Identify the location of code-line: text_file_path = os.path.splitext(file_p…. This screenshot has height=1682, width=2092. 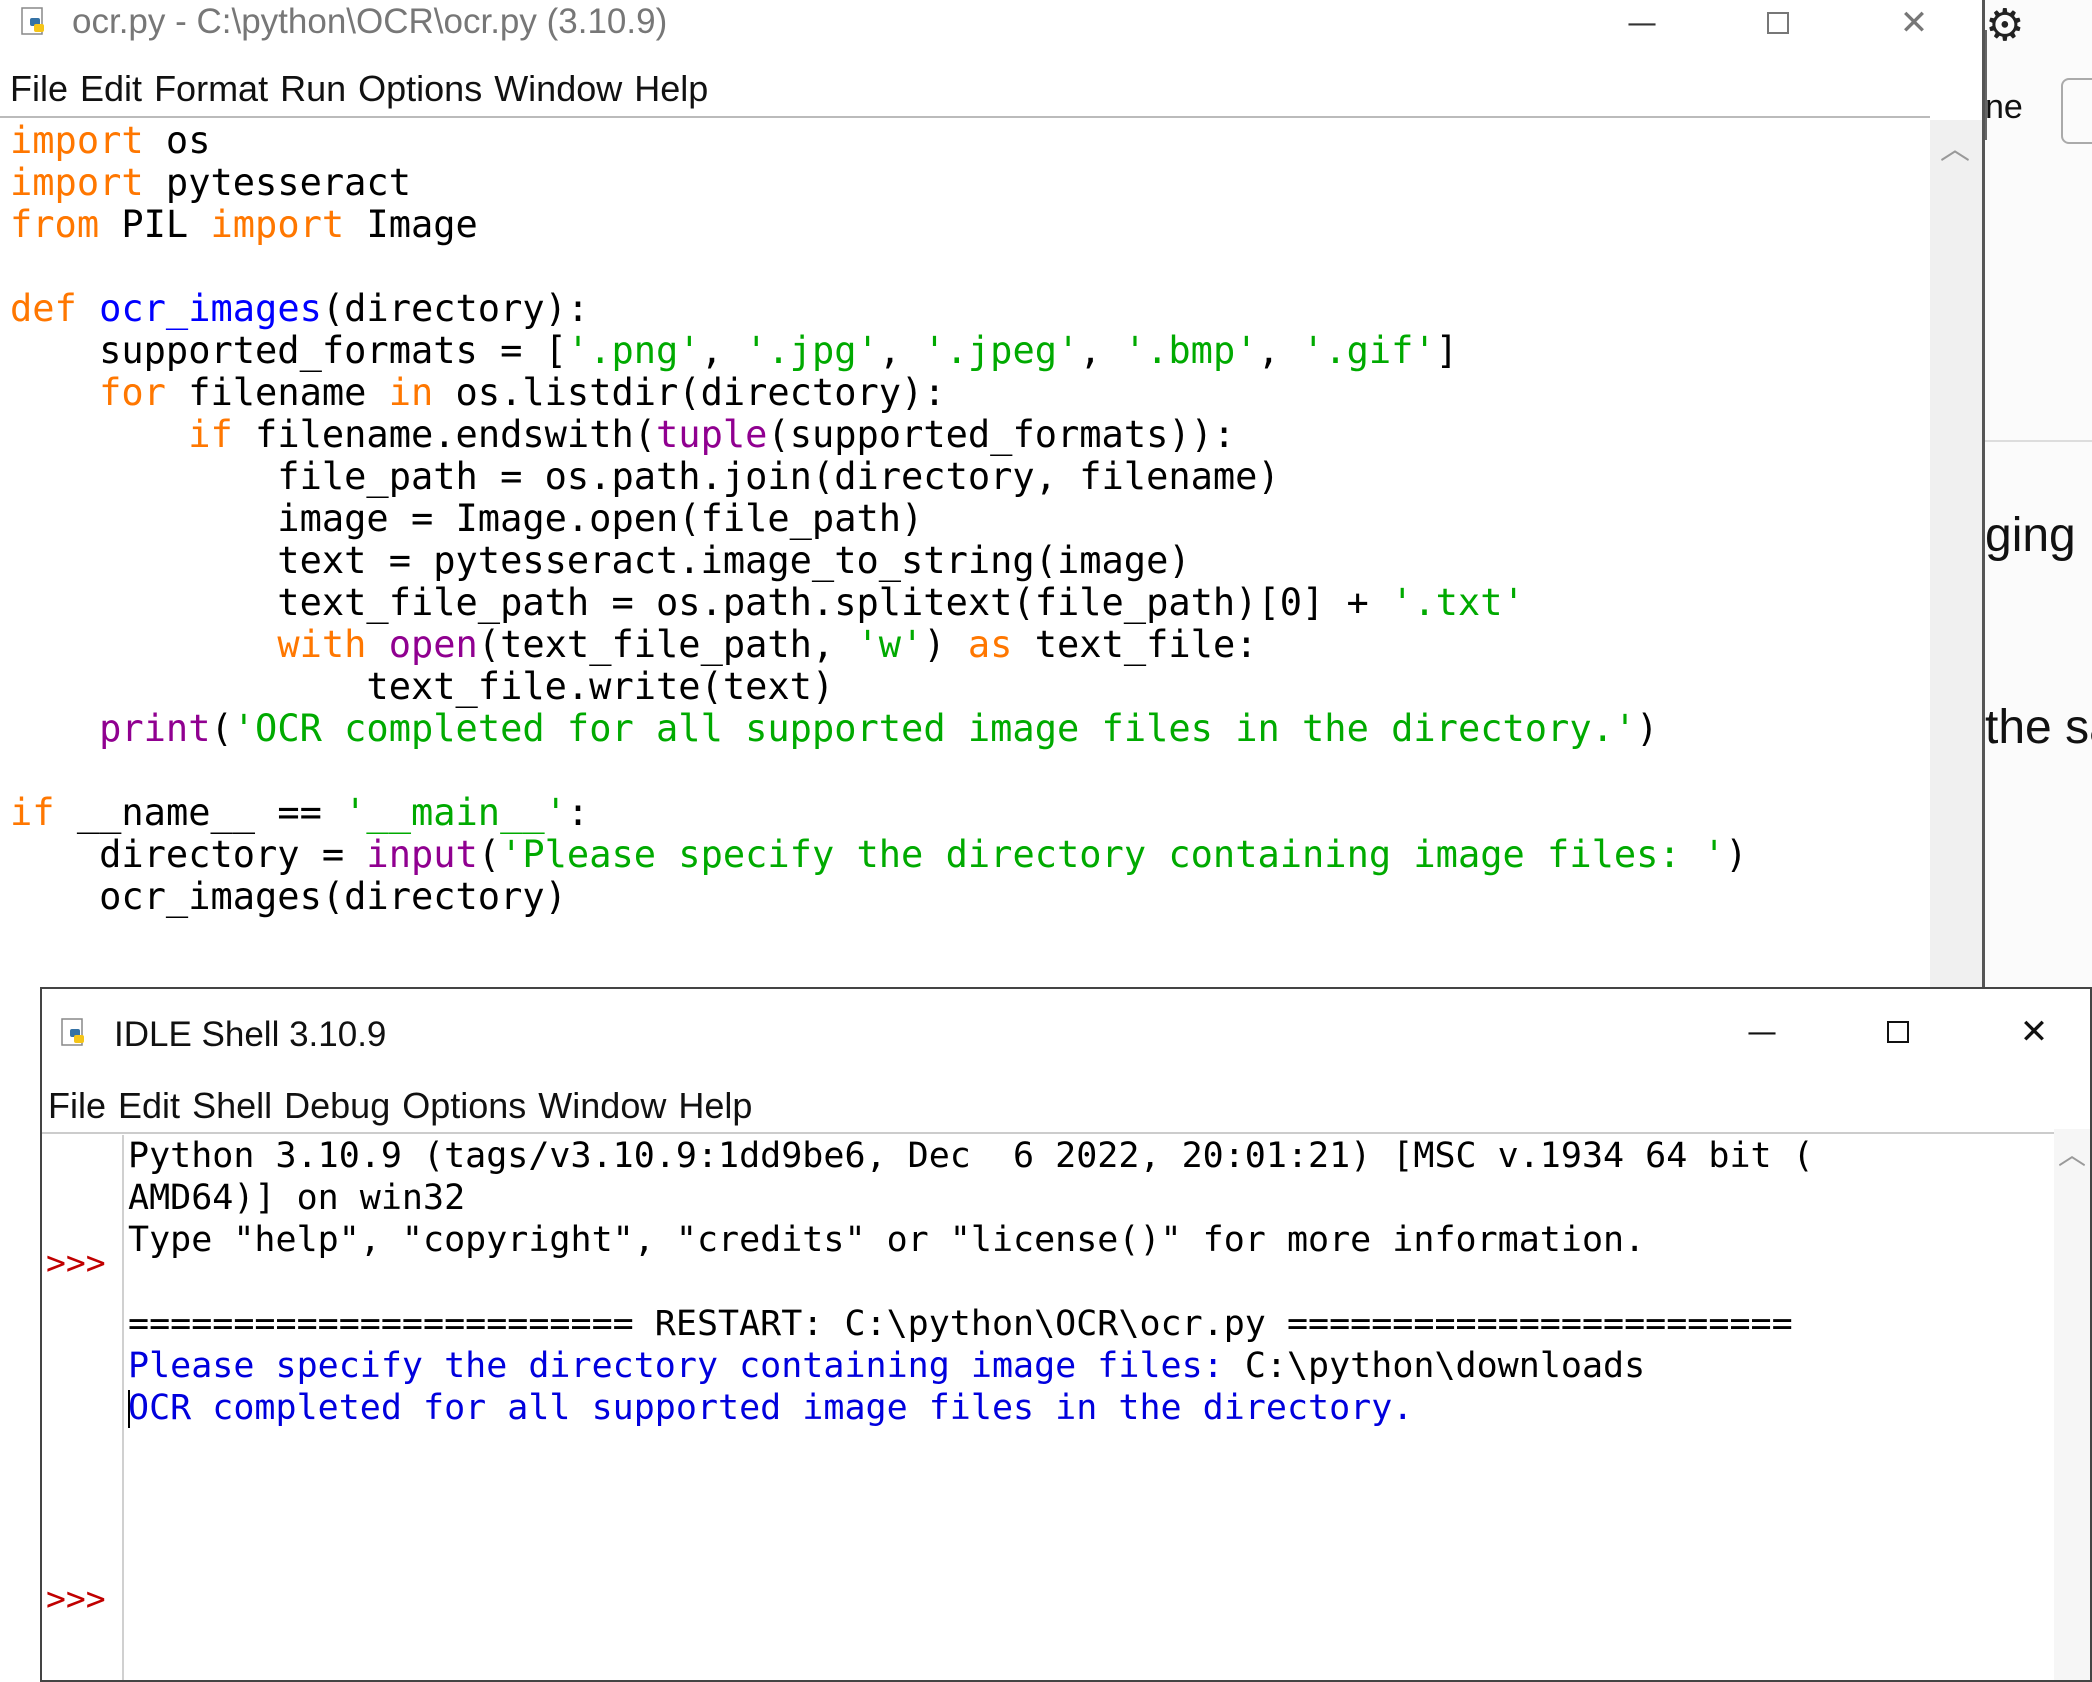
(767, 602).